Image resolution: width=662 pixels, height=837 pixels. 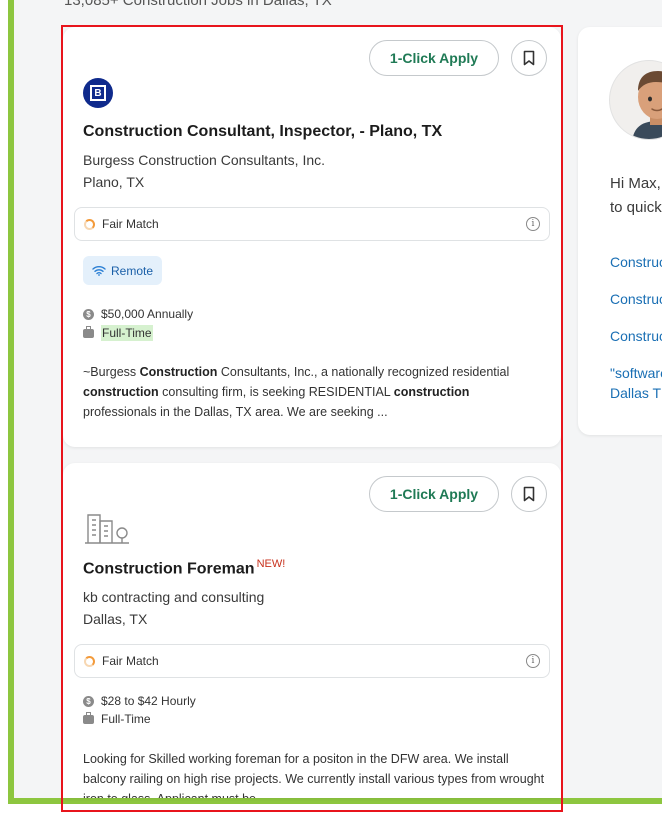 I want to click on salary-row: $ $28 to $42 Hourly, so click(x=139, y=701).